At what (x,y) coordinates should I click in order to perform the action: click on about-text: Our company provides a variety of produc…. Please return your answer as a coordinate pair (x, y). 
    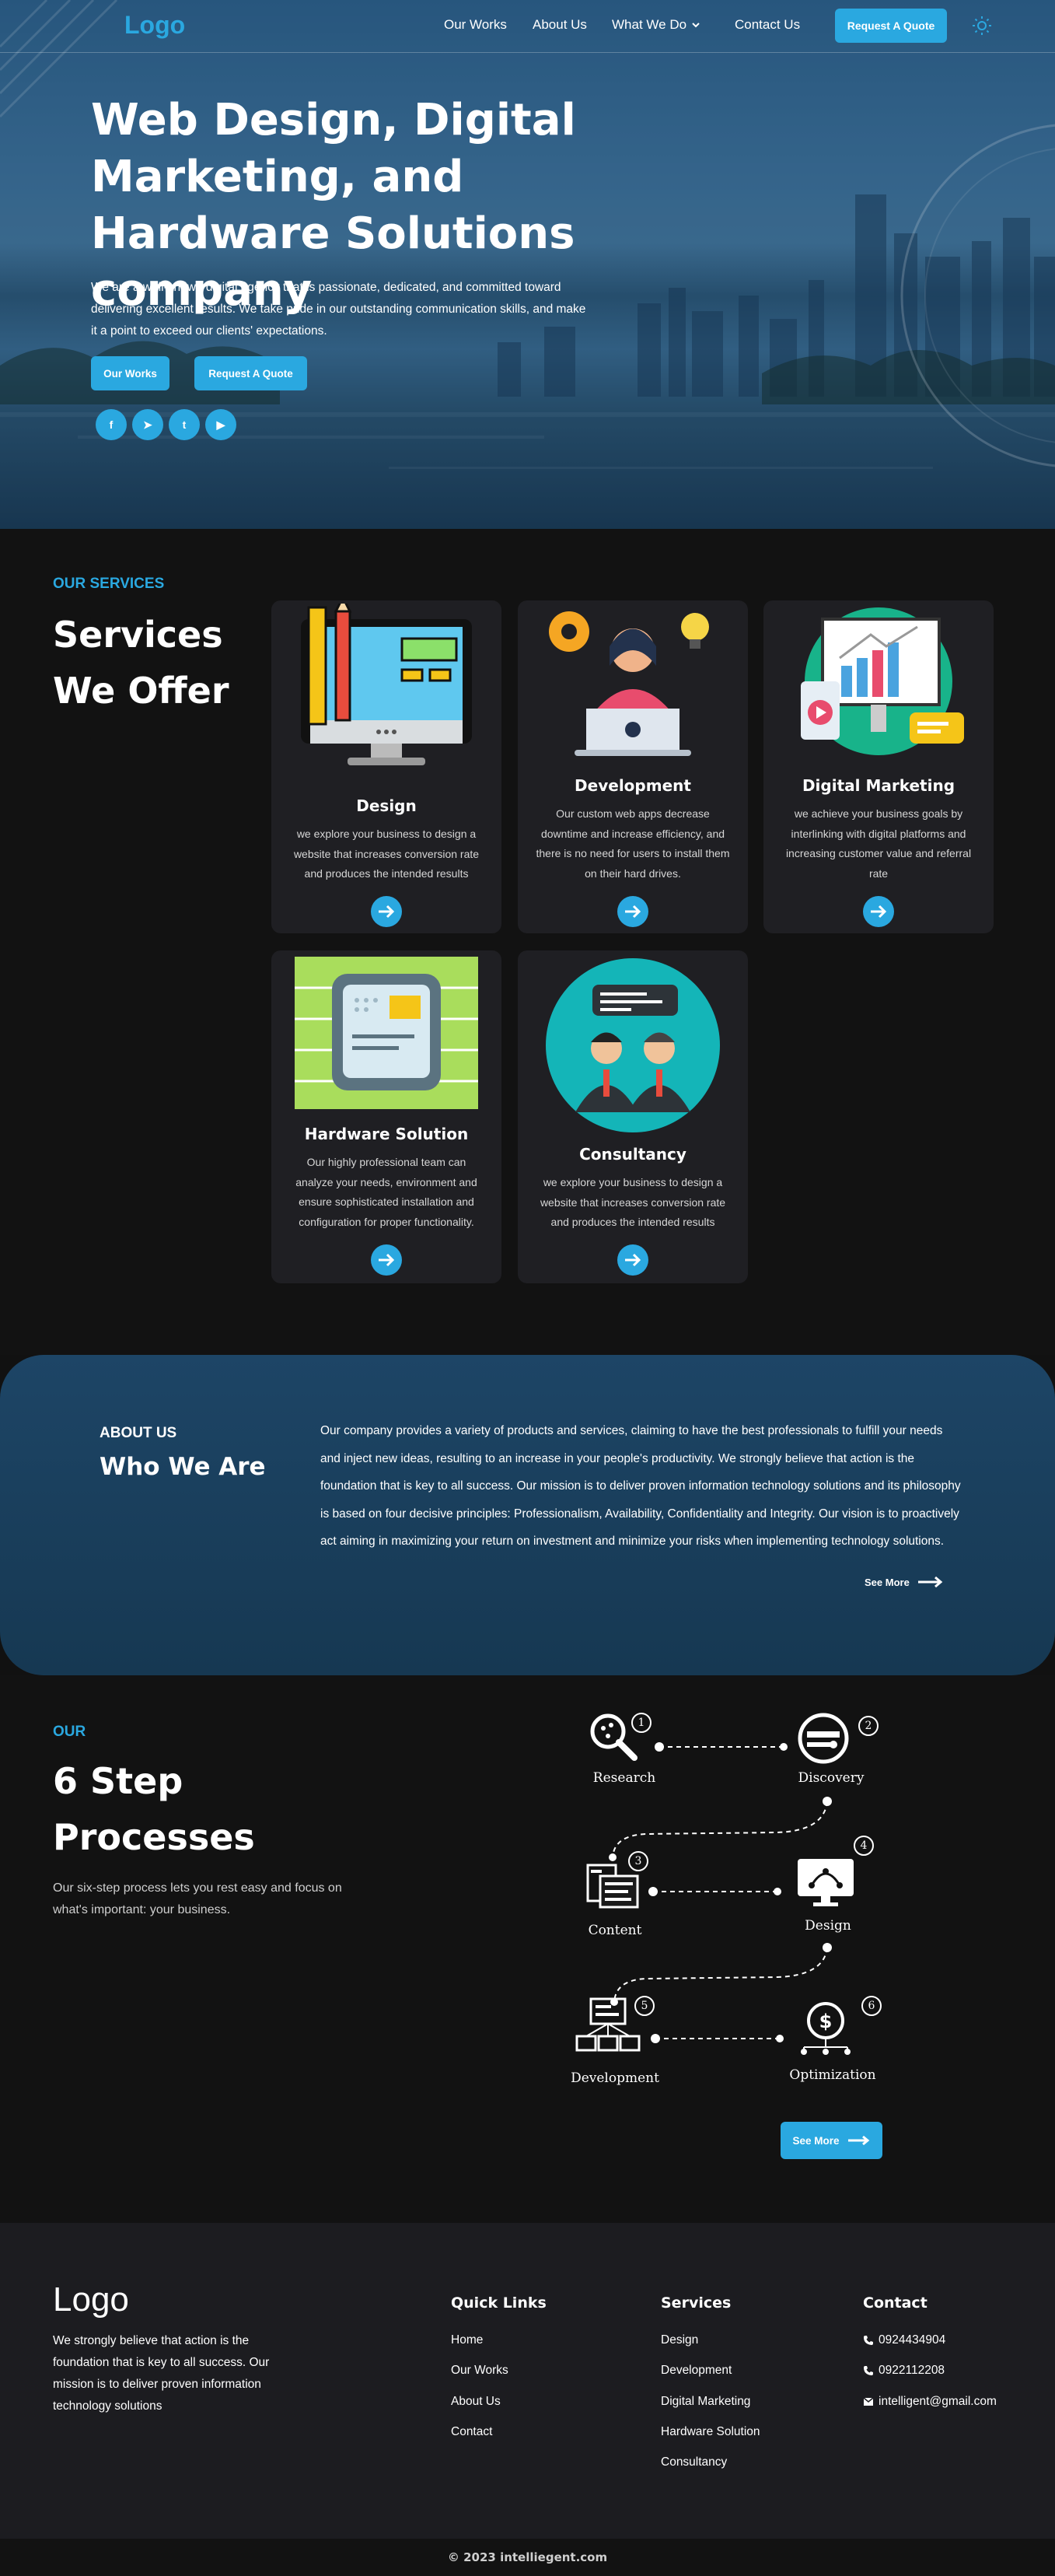
    Looking at the image, I should click on (640, 1486).